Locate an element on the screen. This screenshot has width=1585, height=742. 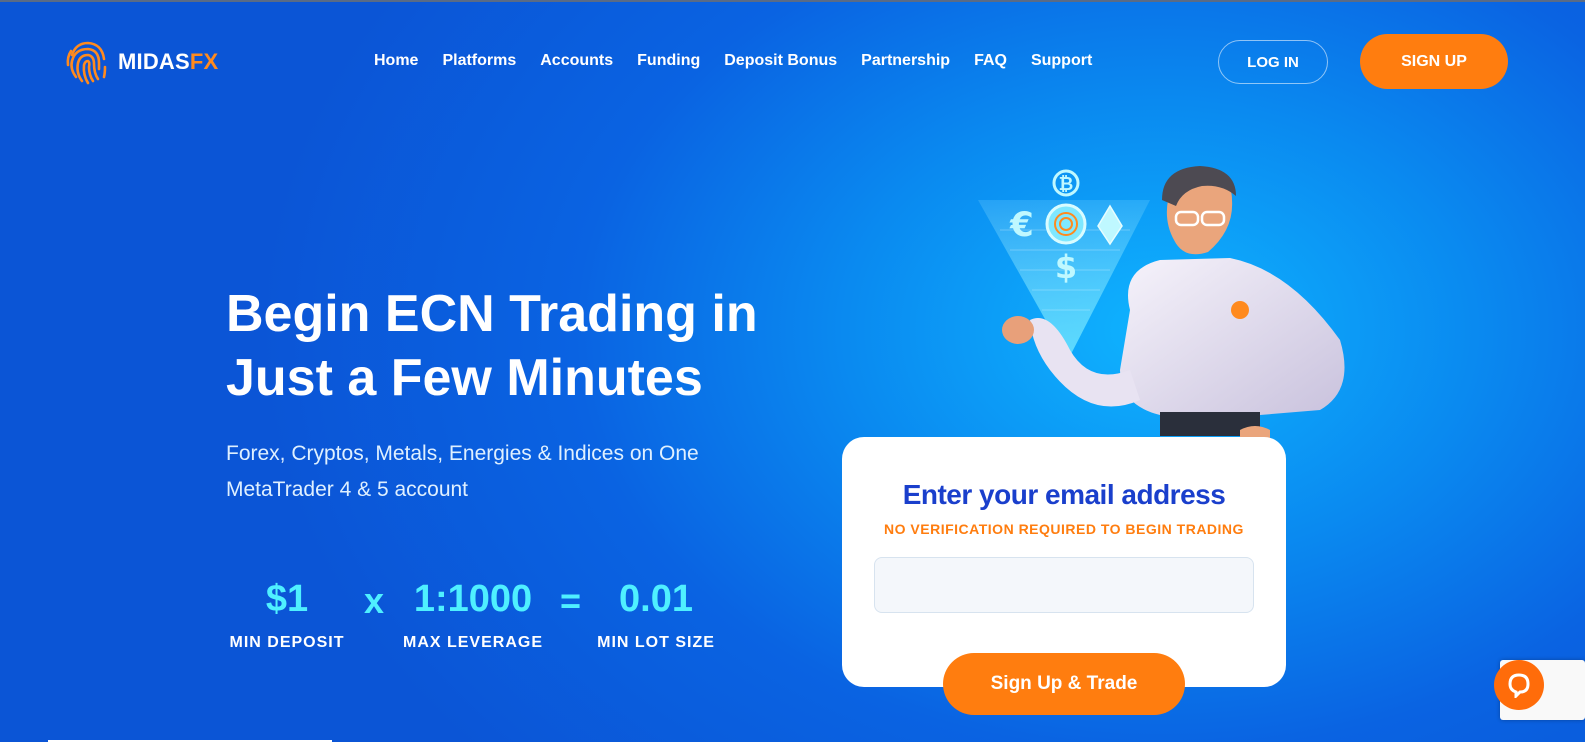
chat-bubble-icon is located at coordinates (1519, 685).